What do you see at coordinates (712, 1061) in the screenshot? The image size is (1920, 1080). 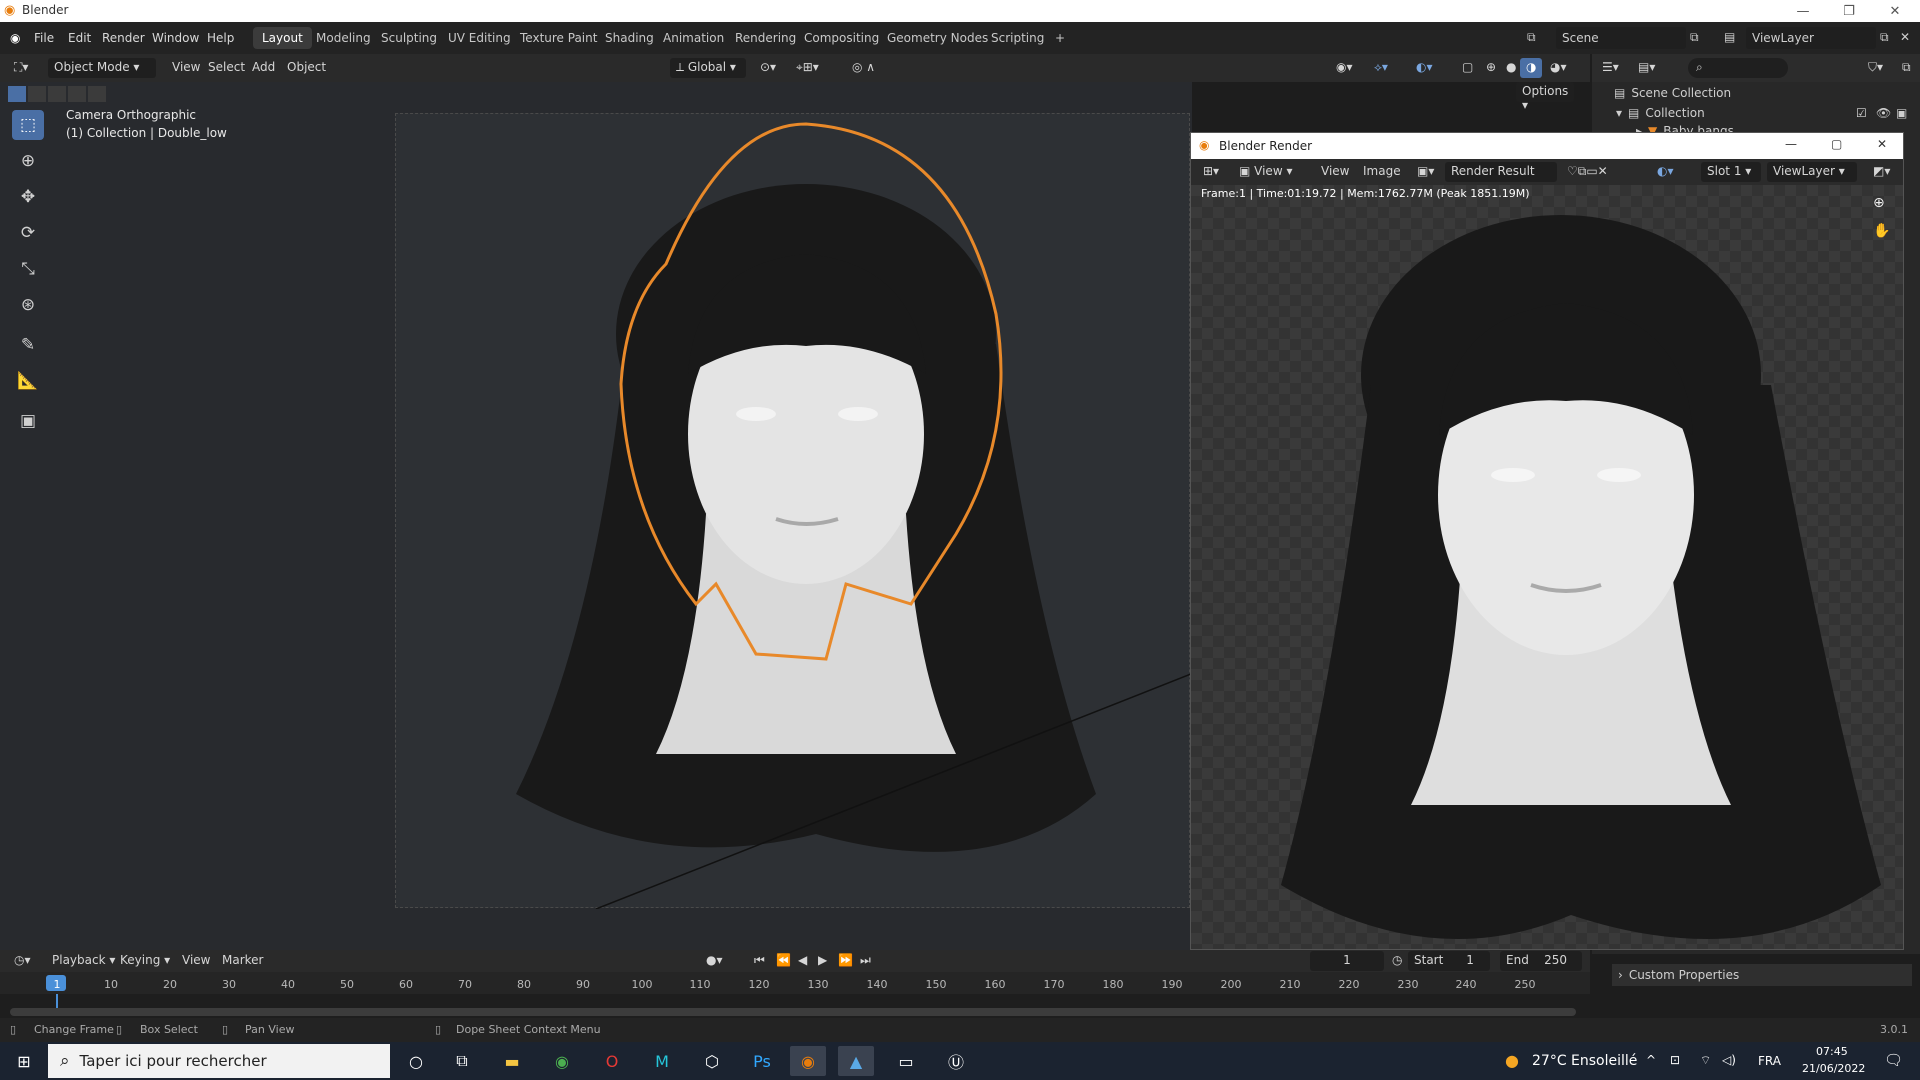 I see `3d-app-icon: ⬡` at bounding box center [712, 1061].